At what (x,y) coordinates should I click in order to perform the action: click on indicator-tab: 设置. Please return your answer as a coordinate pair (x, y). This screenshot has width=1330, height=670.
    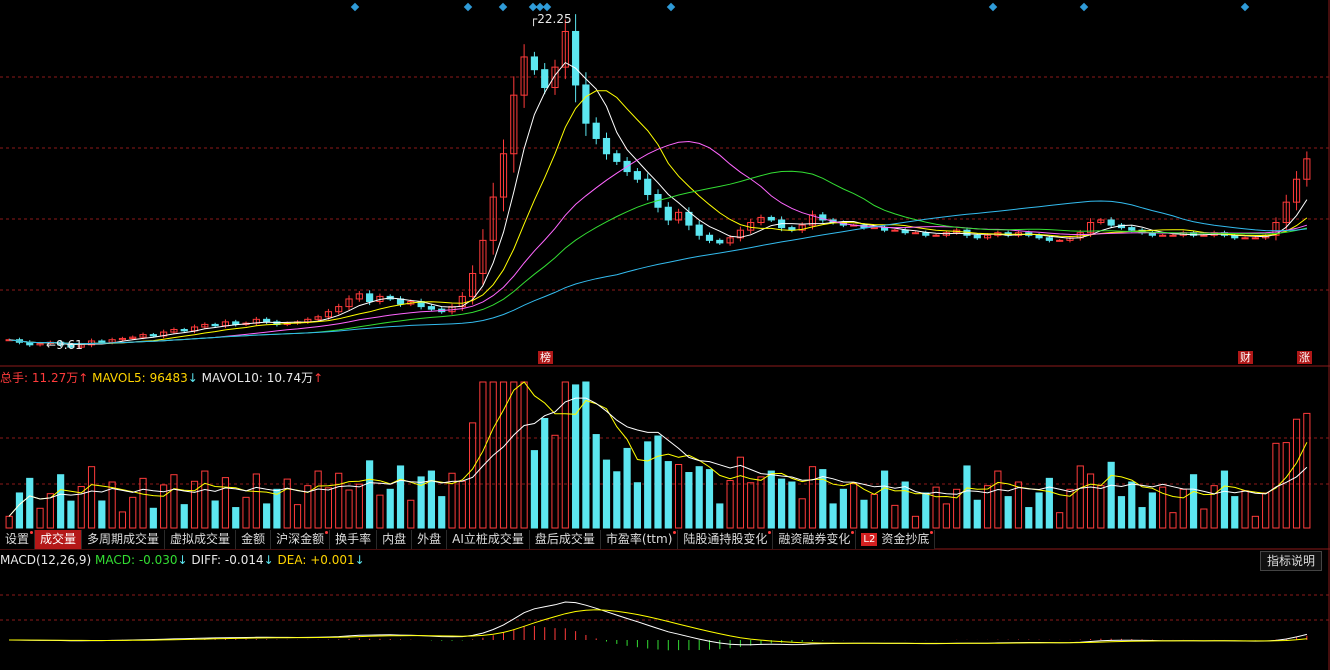
    Looking at the image, I should click on (18, 539).